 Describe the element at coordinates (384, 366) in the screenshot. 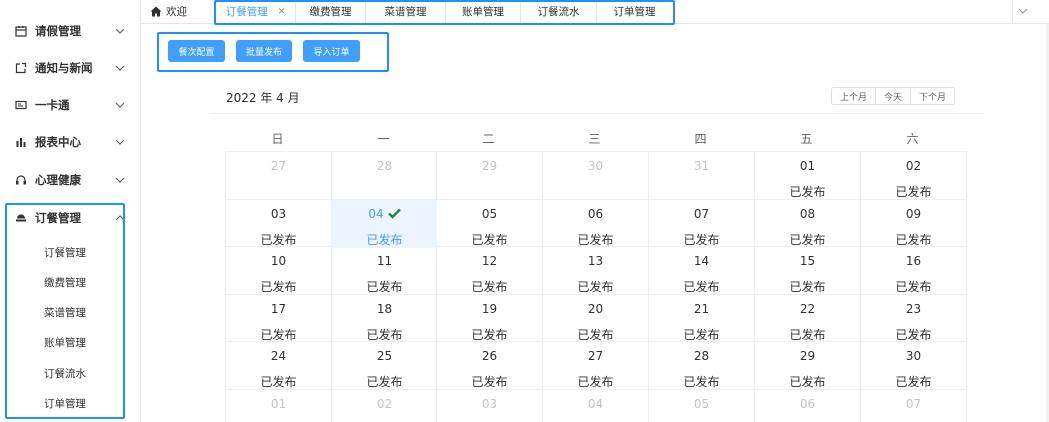

I see `day-cell: 25 已发布` at that location.